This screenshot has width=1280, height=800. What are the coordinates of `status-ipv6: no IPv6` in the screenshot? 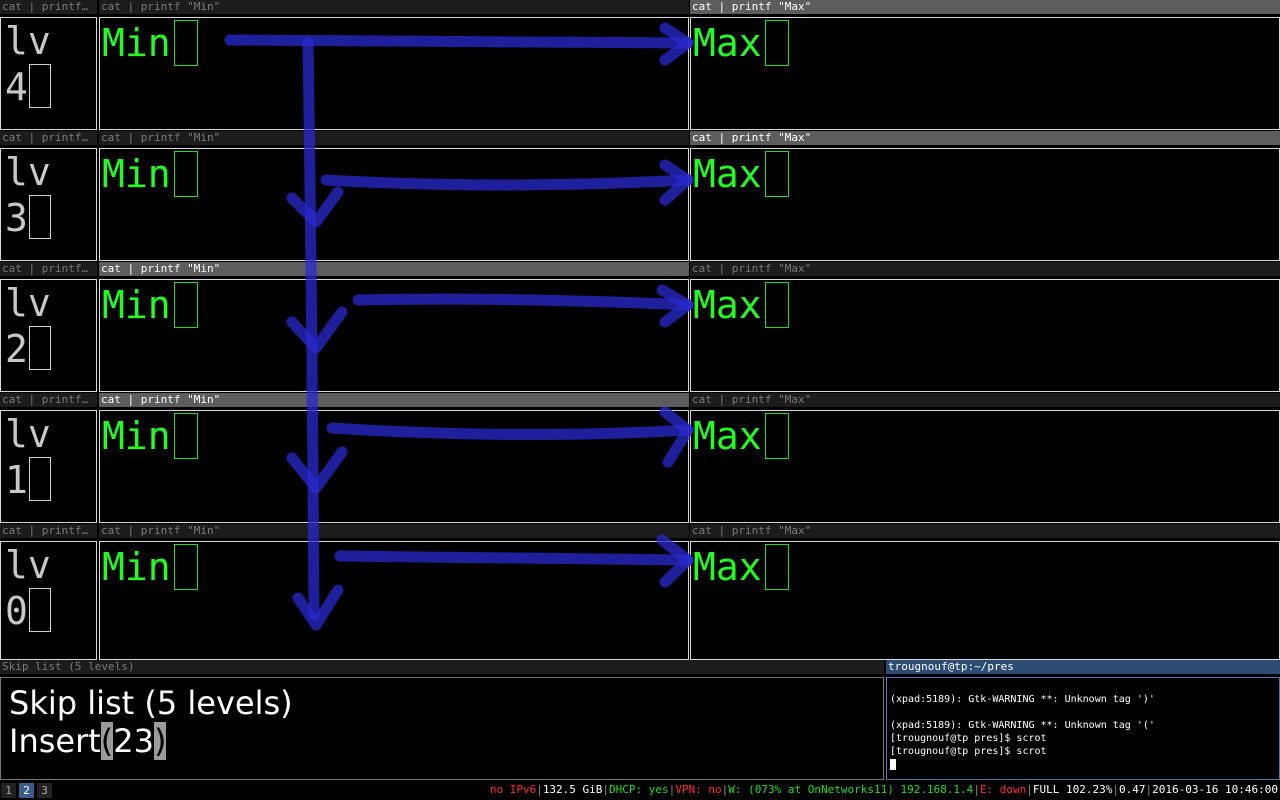 It's located at (513, 789).